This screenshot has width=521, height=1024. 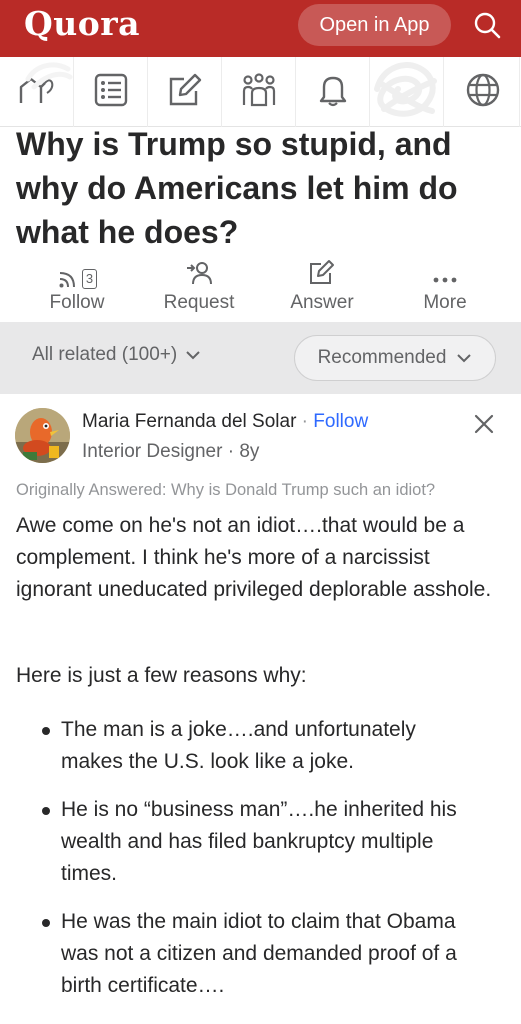 What do you see at coordinates (487, 25) in the screenshot?
I see `search-icon` at bounding box center [487, 25].